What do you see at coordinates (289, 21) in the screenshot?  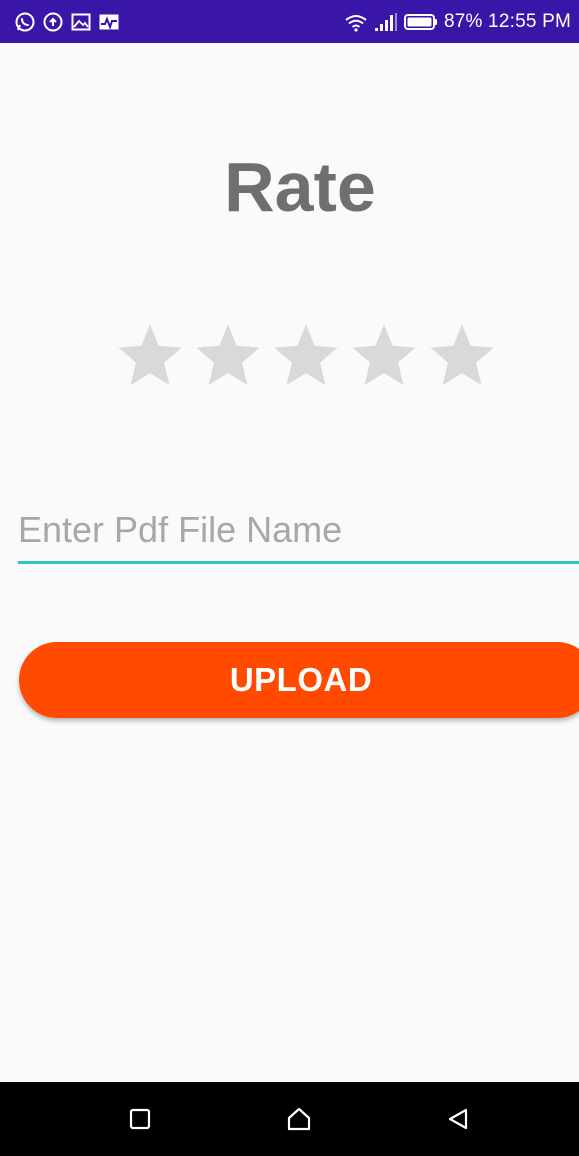 I see `status-bar: 87% 12:55 PM` at bounding box center [289, 21].